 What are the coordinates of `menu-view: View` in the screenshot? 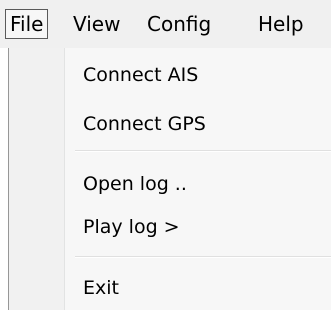 It's located at (96, 24).